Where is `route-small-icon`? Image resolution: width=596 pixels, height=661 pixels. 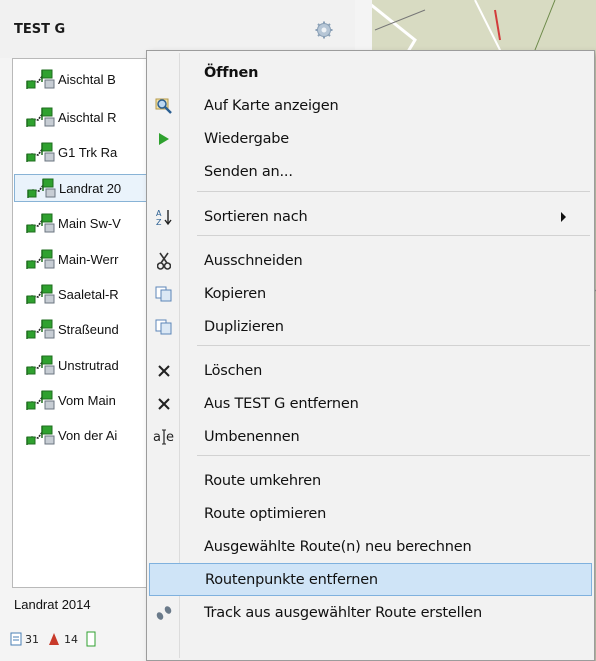
route-small-icon is located at coordinates (91, 639).